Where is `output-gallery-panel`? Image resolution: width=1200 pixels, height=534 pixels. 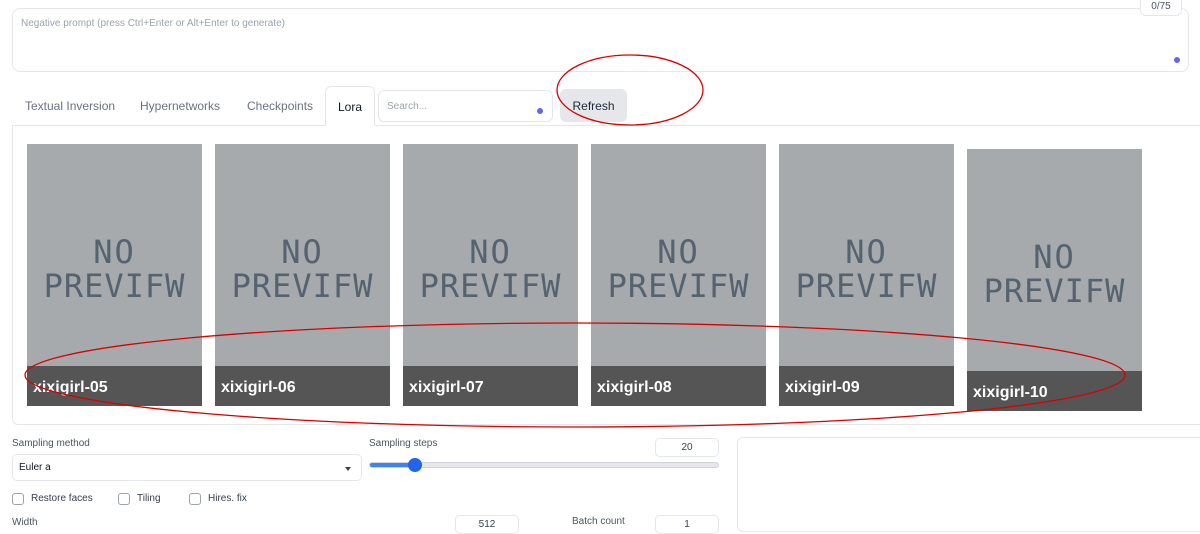
output-gallery-panel is located at coordinates (968, 484).